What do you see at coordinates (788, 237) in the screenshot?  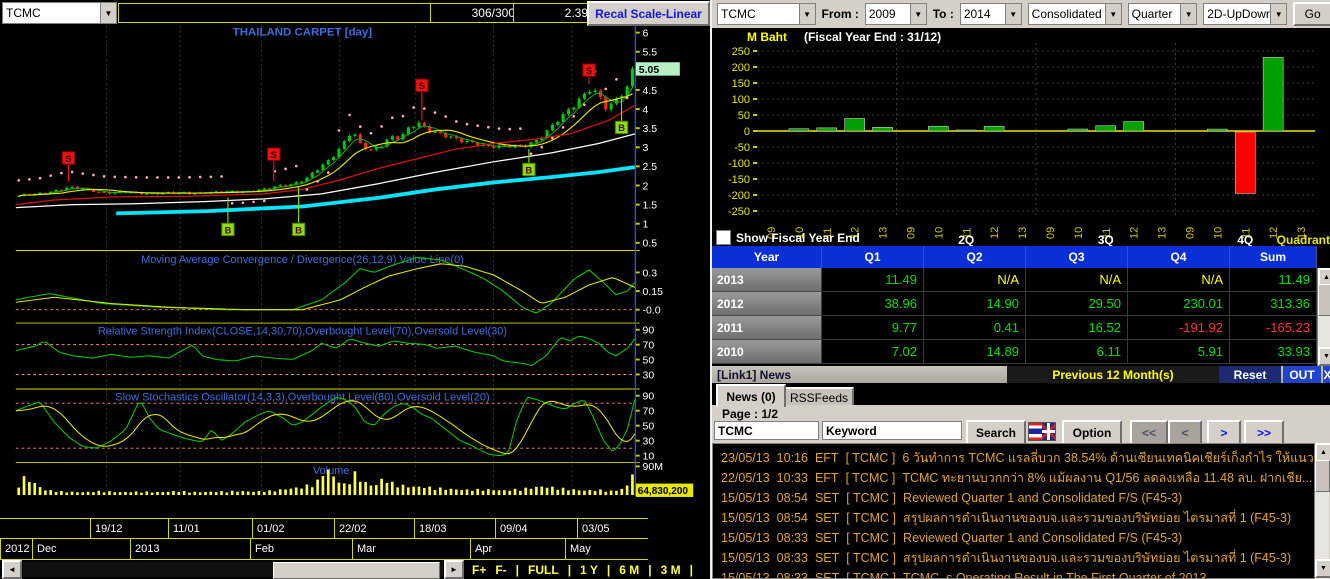 I see `fiscal-year-end-row: Show Fiscal Year End` at bounding box center [788, 237].